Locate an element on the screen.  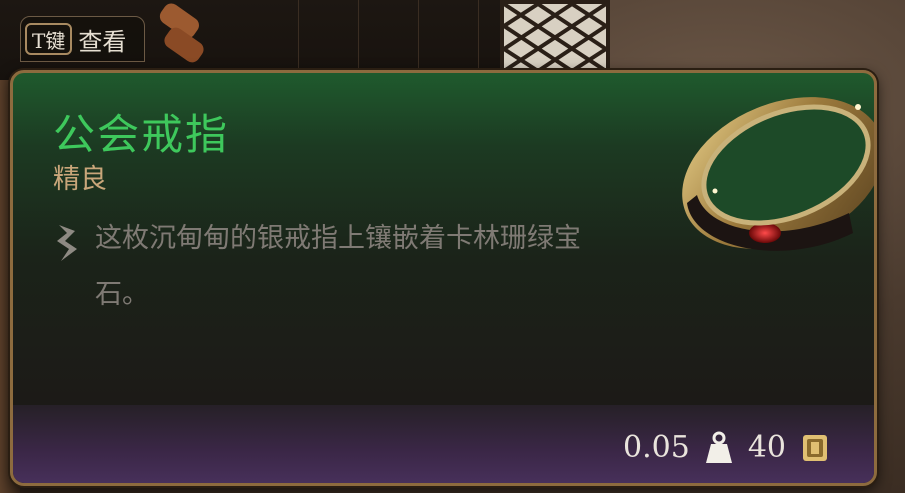
item-rarity: 精良 is located at coordinates (80, 179).